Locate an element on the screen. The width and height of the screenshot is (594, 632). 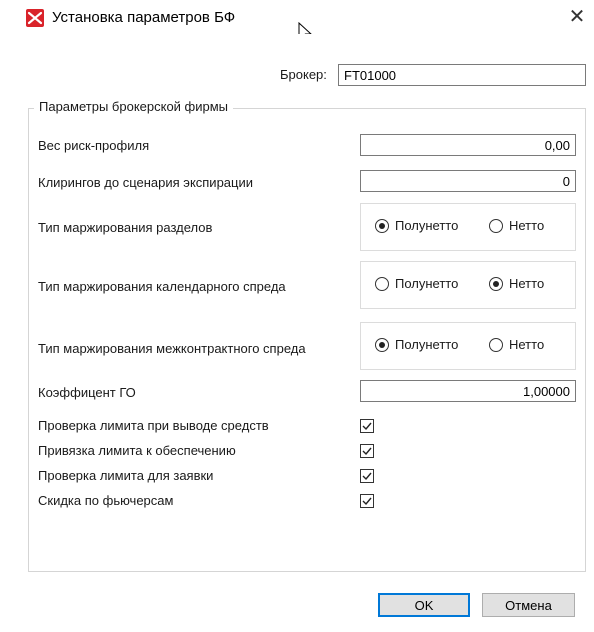
sections-margining-radio-group: Полунетто Нетто is located at coordinates (468, 227).